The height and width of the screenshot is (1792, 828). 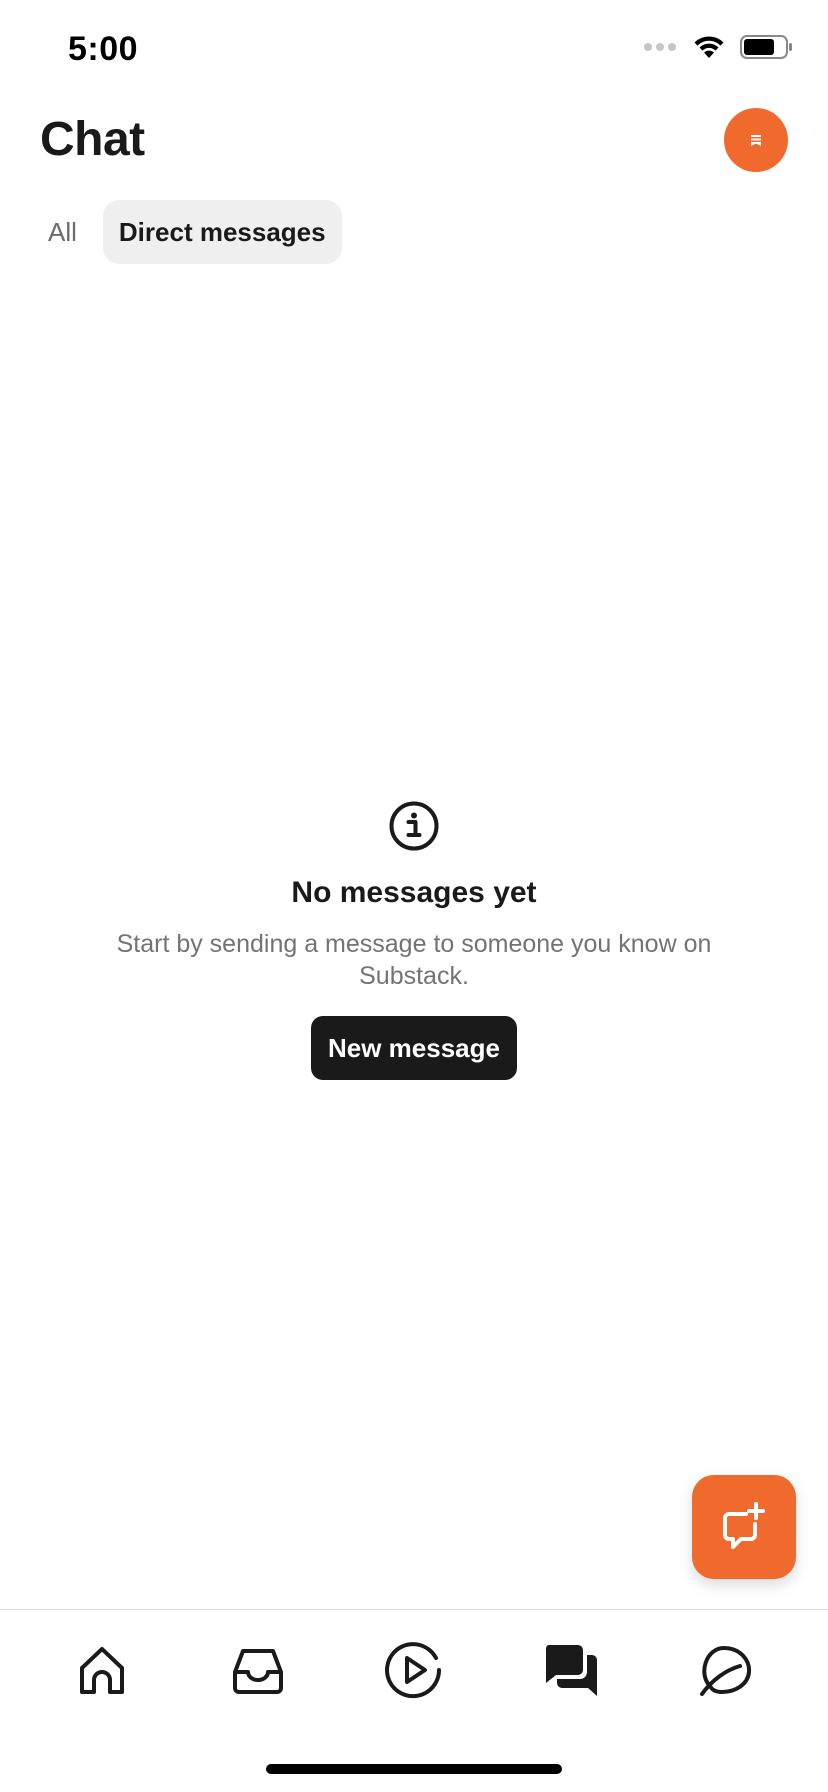 I want to click on home-icon, so click(x=102, y=1670).